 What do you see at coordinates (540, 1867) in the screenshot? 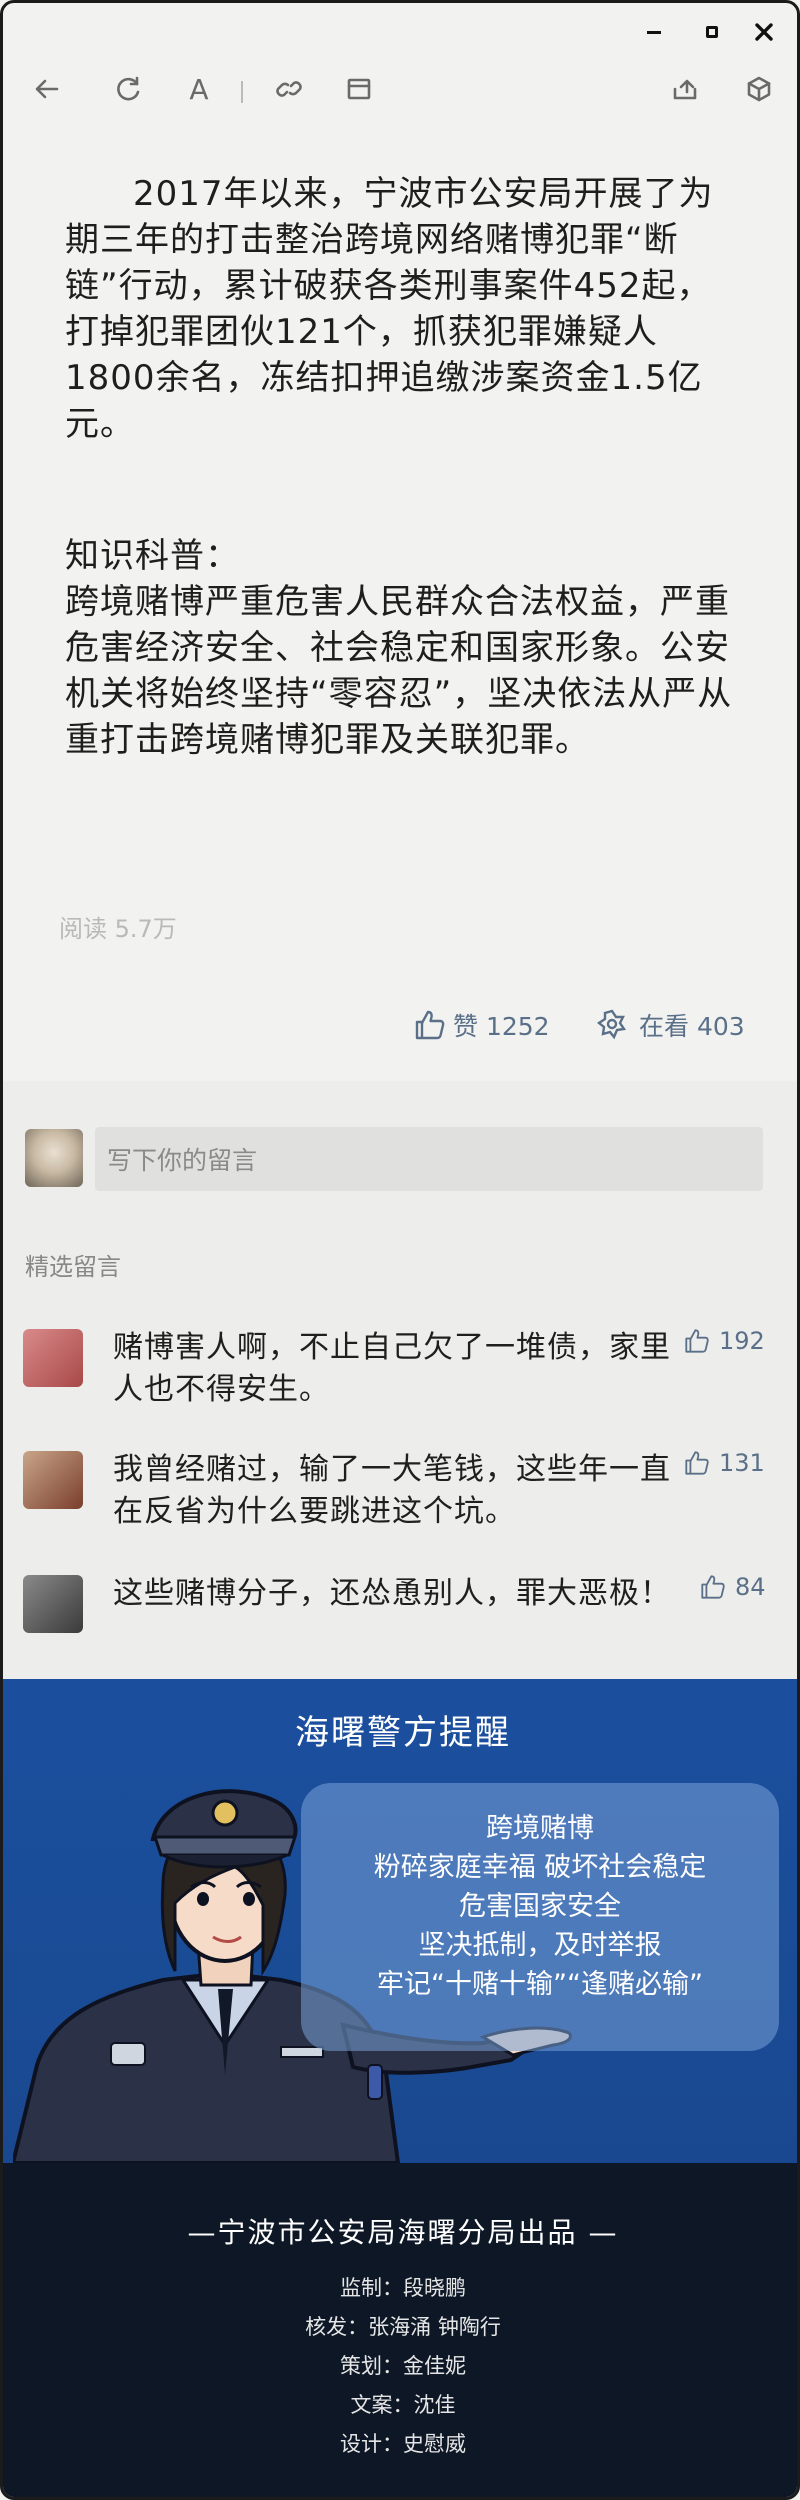
I see `reminder-line: 粉碎家庭幸福 破坏社会稳定` at bounding box center [540, 1867].